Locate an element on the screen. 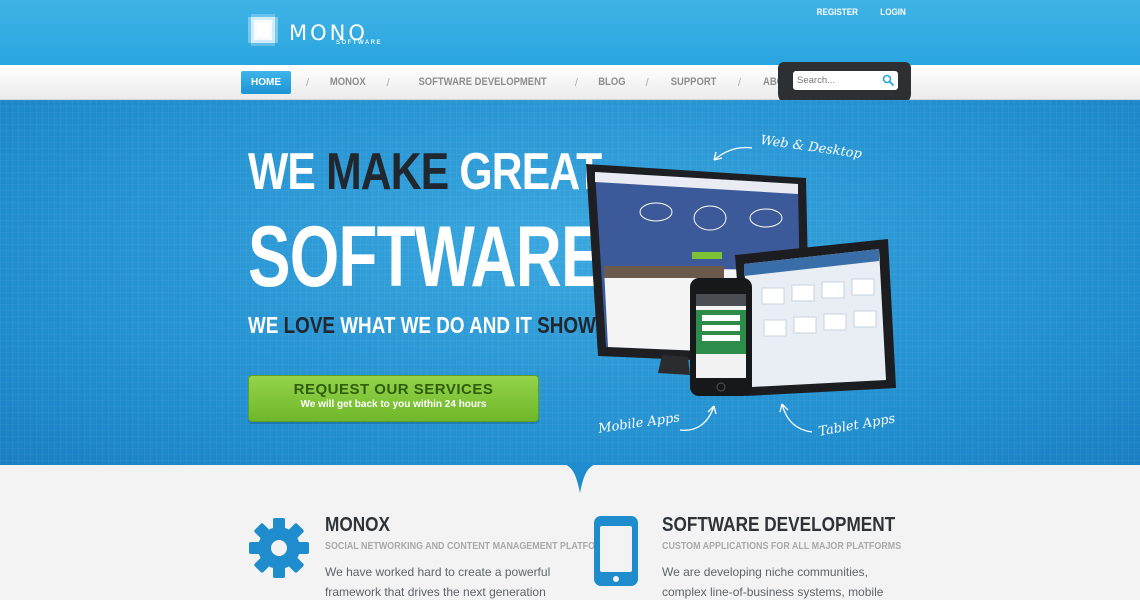 Image resolution: width=1140 pixels, height=600 pixels. register-link: REGISTER is located at coordinates (837, 12).